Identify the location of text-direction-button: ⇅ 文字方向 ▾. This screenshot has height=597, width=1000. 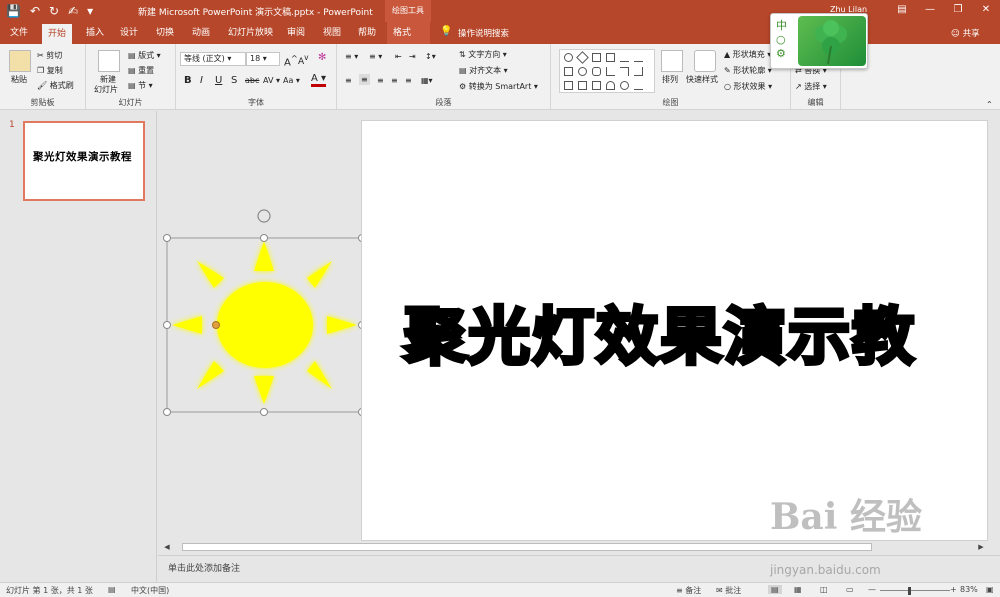
(483, 54).